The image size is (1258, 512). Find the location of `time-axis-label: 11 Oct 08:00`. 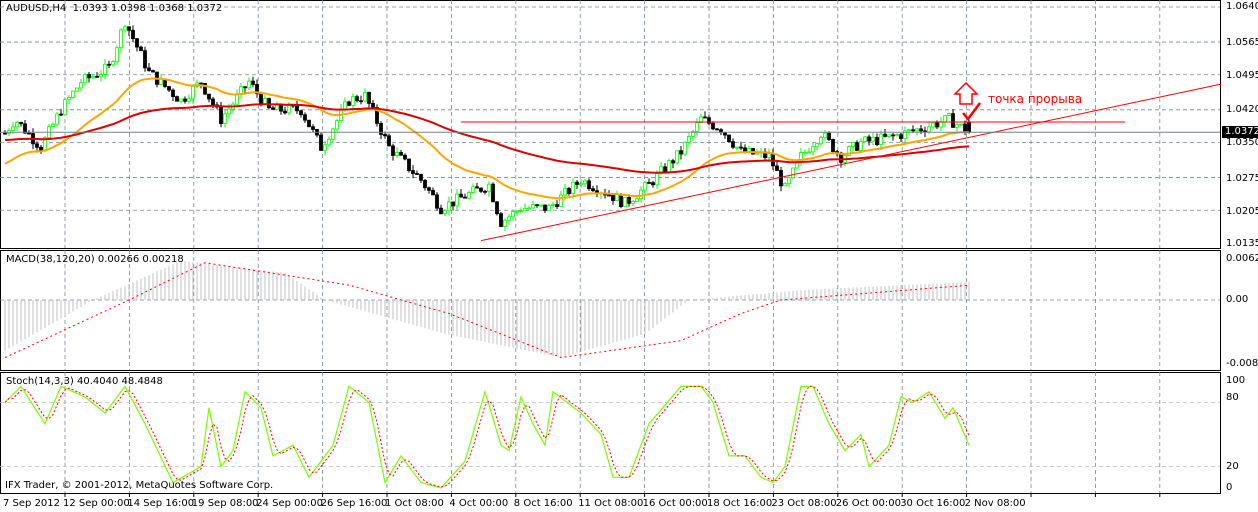

time-axis-label: 11 Oct 08:00 is located at coordinates (611, 503).